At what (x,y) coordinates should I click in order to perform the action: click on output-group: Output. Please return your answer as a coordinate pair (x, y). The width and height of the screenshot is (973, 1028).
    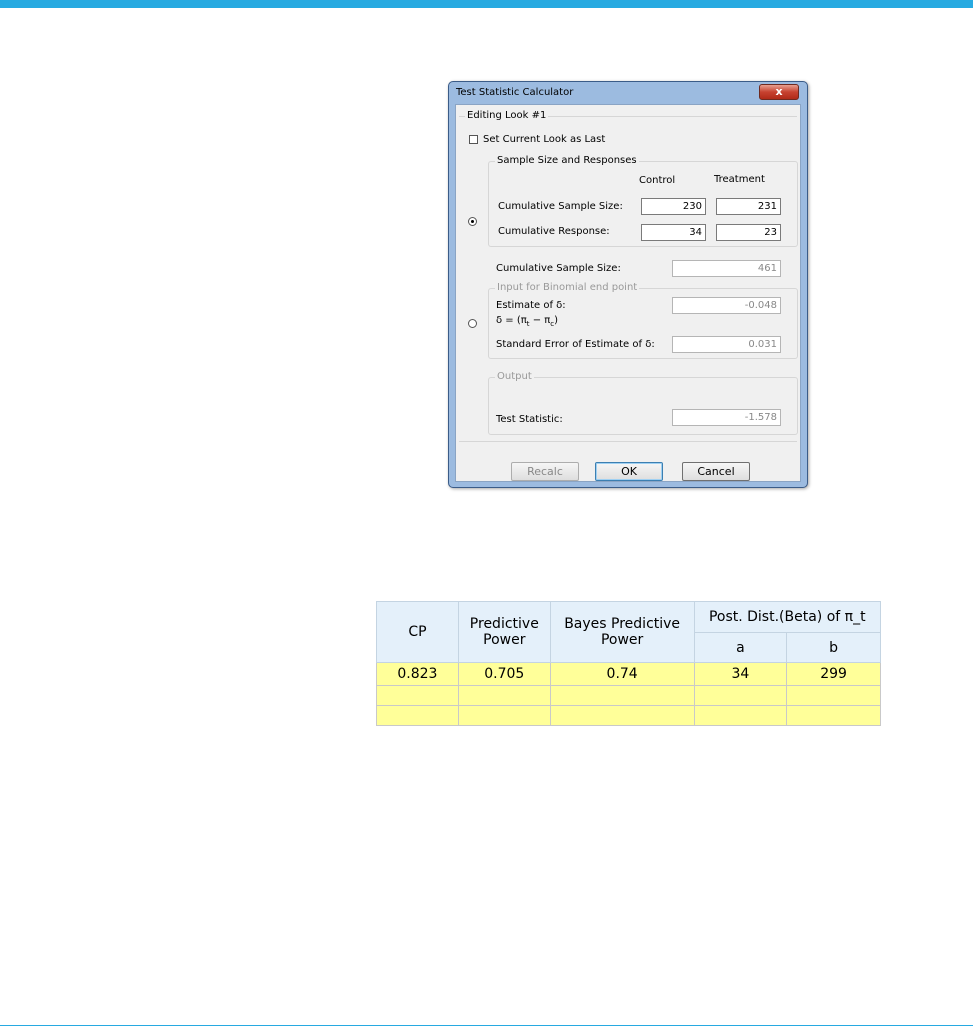
    Looking at the image, I should click on (643, 403).